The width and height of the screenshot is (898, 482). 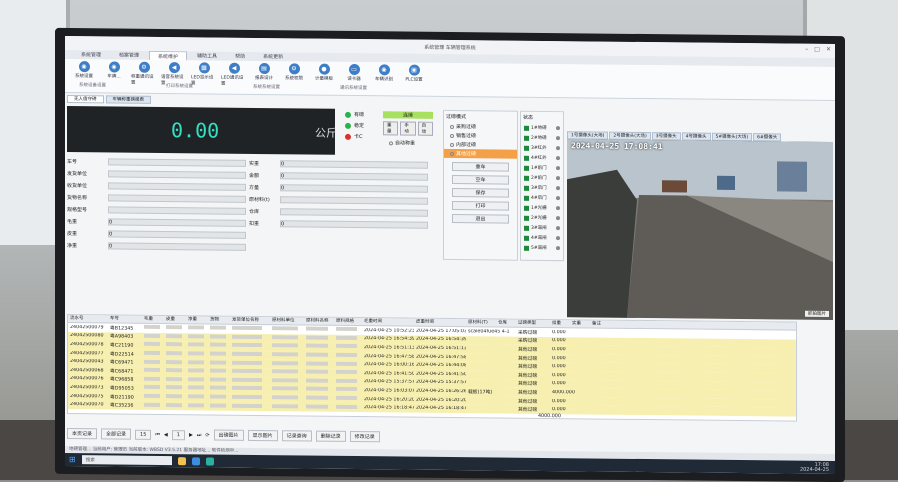 I want to click on action-button-2: 保存, so click(x=480, y=193).